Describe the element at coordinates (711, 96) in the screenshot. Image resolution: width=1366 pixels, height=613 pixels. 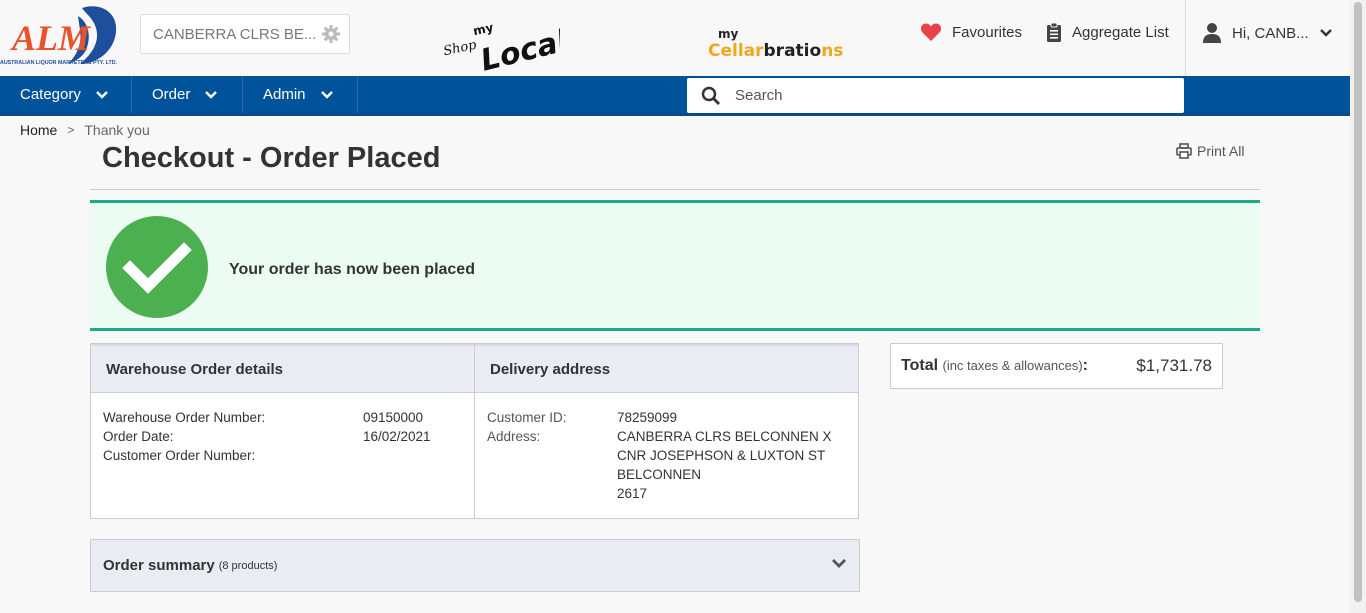
I see `search-icon` at that location.